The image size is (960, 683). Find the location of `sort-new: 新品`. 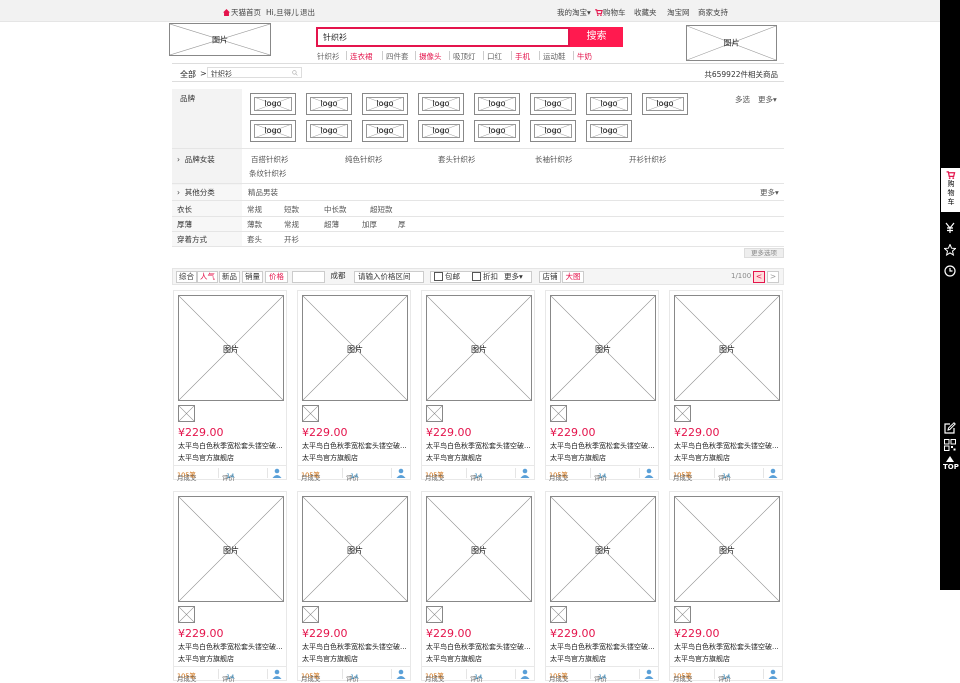

sort-new: 新品 is located at coordinates (229, 277).